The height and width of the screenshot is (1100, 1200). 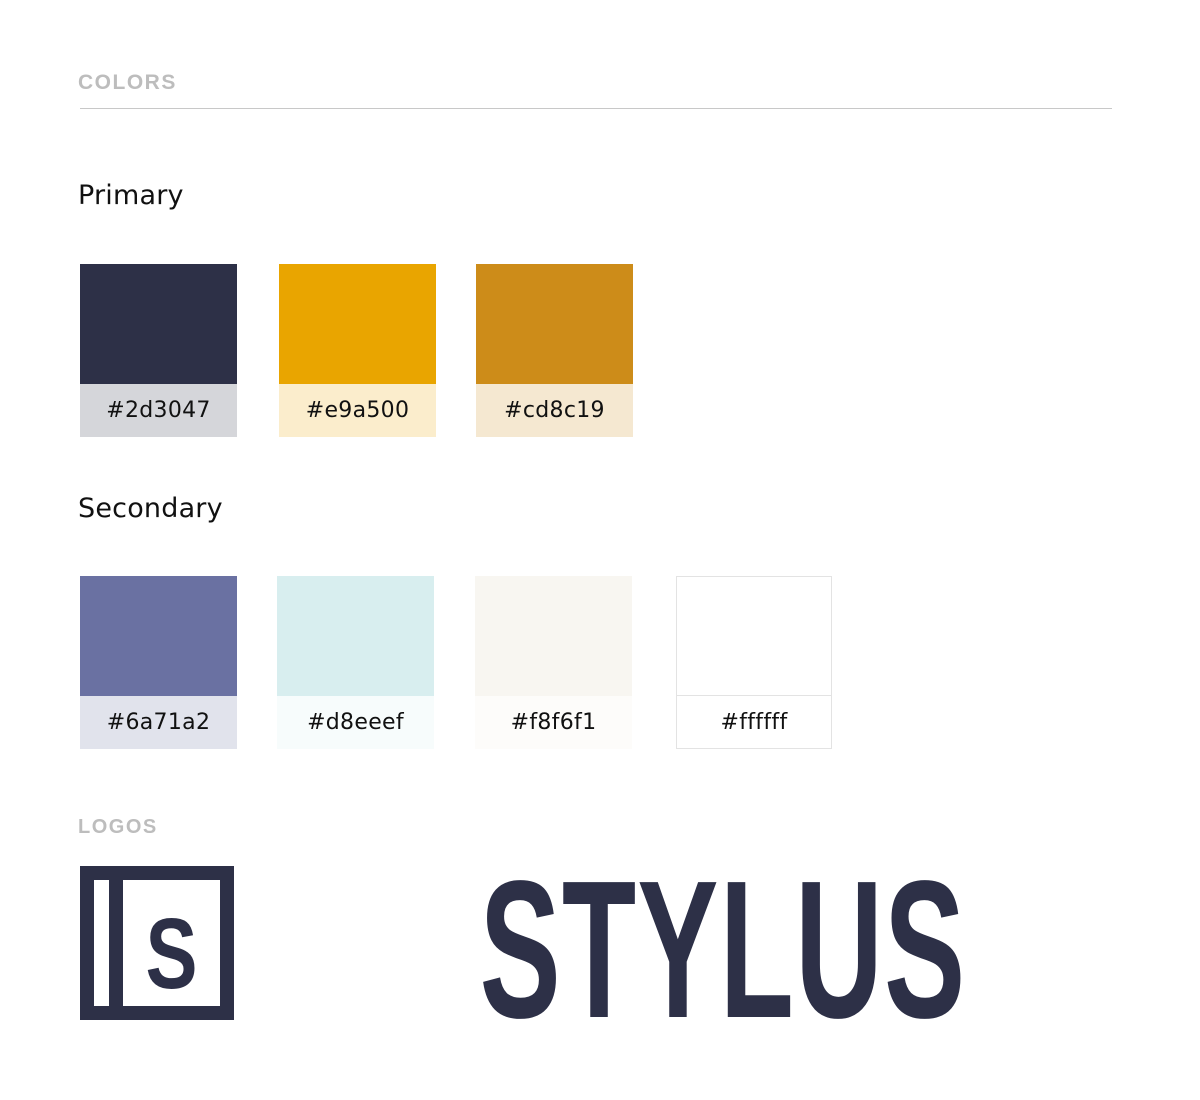 What do you see at coordinates (127, 82) in the screenshot?
I see `colors-section-label: COLORS` at bounding box center [127, 82].